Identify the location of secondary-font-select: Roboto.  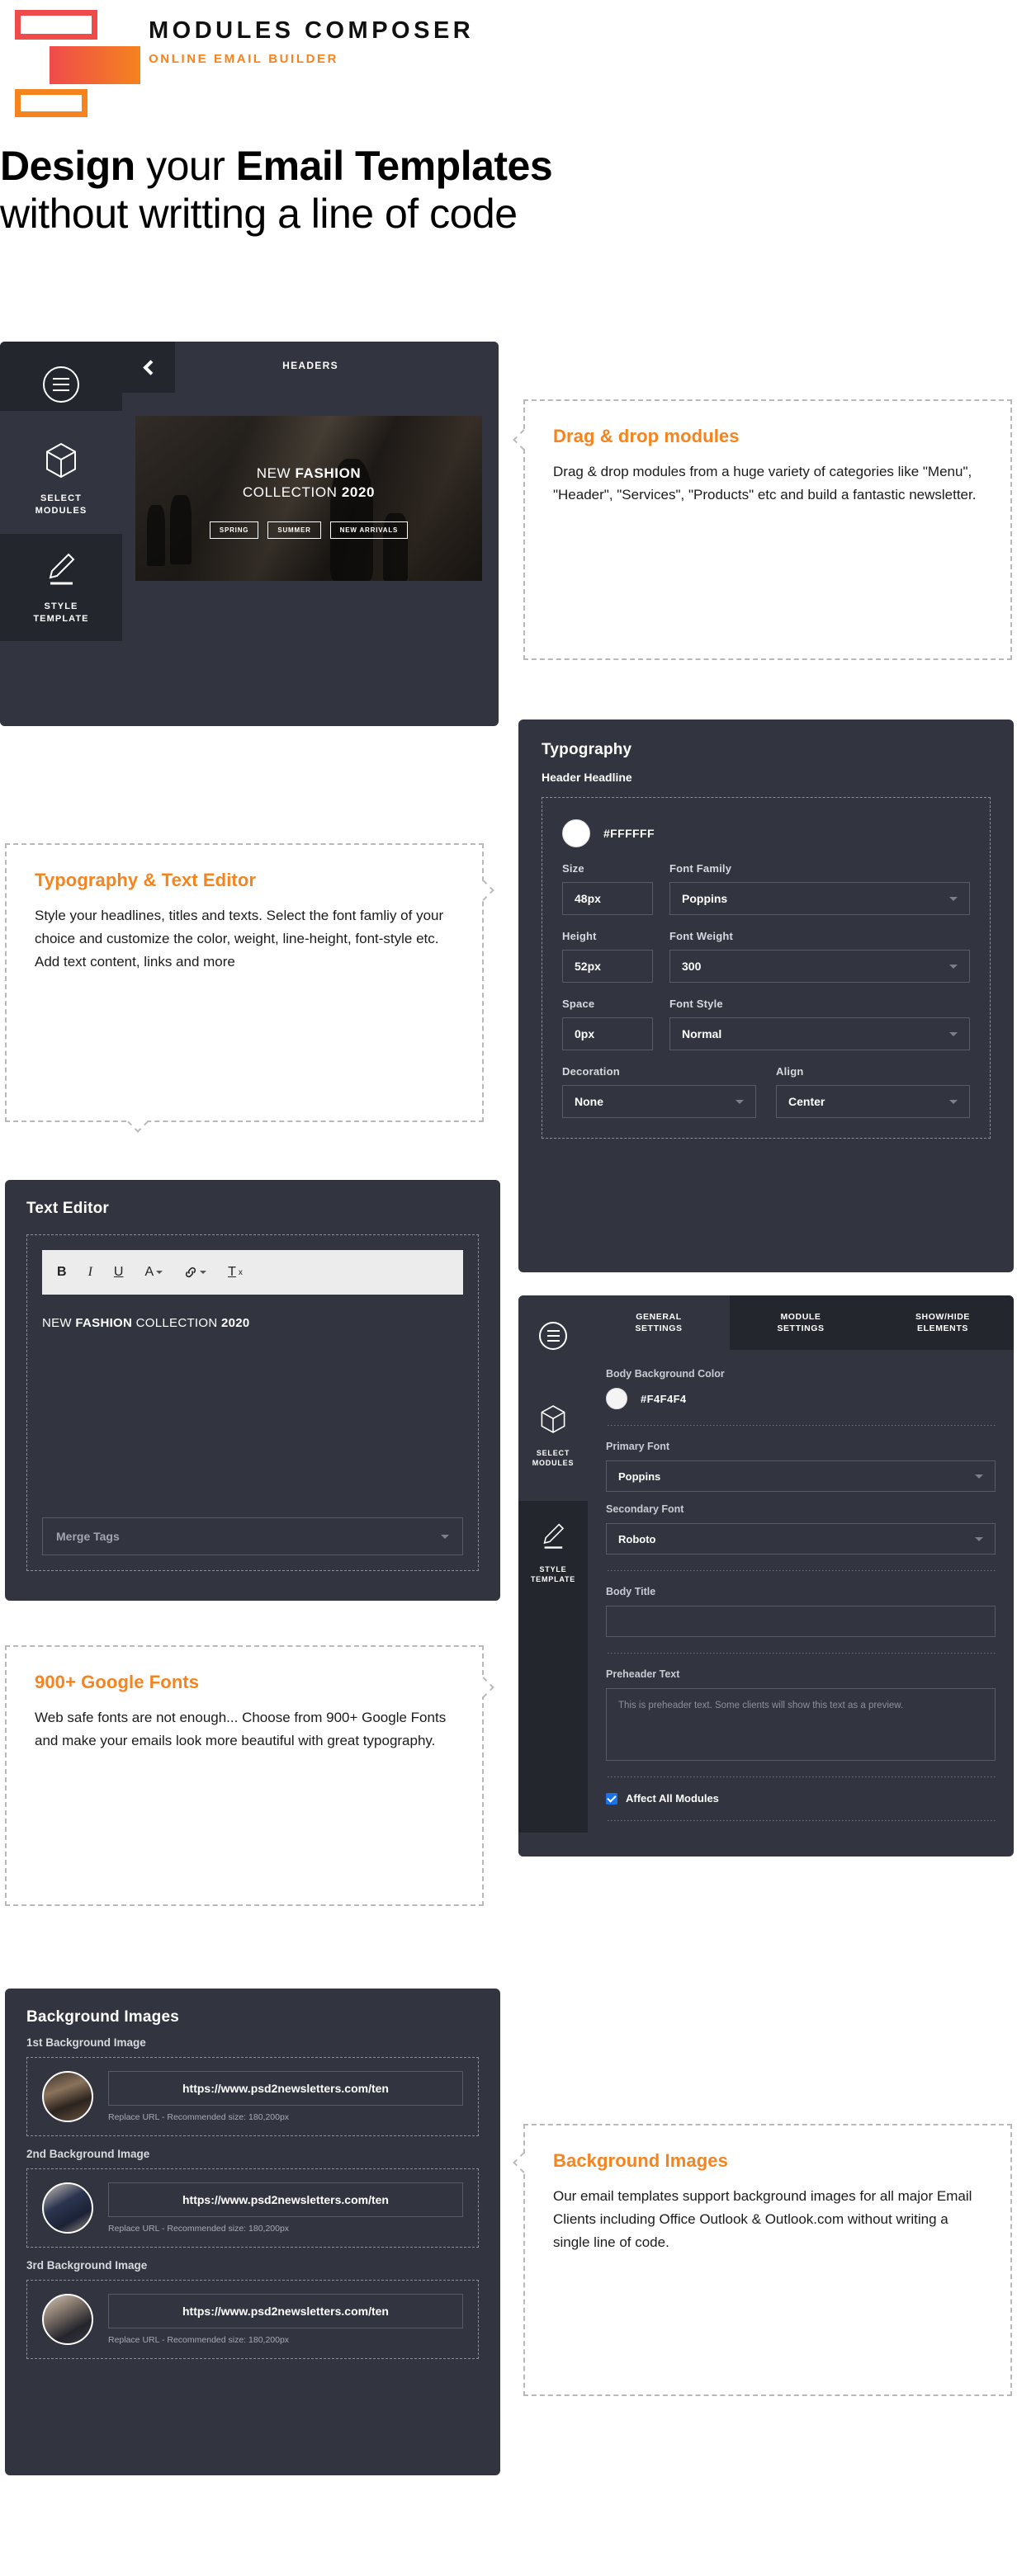
(801, 1539).